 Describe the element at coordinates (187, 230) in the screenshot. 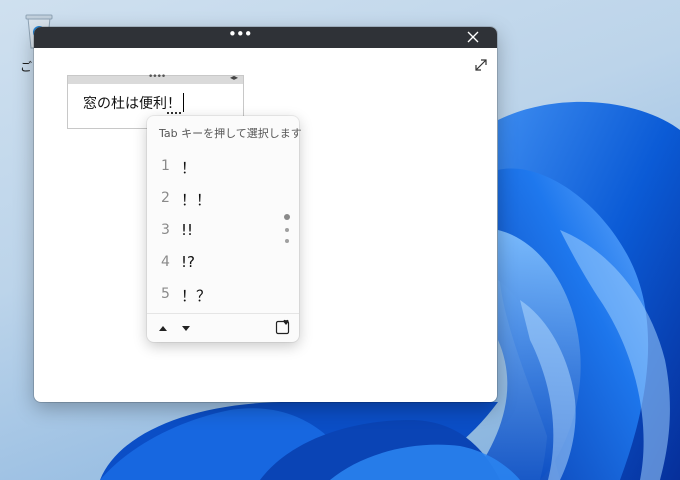

I see `candidate-value: !!` at that location.